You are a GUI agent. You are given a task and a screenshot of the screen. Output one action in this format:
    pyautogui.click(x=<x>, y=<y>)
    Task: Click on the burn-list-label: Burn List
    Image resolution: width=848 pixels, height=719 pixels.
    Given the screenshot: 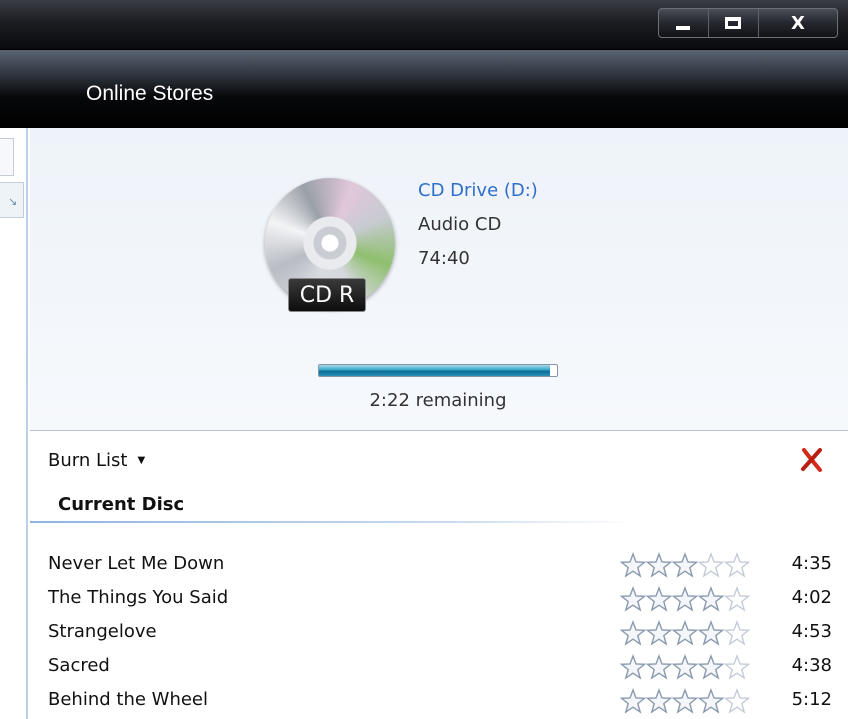 What is the action you would take?
    pyautogui.click(x=88, y=460)
    